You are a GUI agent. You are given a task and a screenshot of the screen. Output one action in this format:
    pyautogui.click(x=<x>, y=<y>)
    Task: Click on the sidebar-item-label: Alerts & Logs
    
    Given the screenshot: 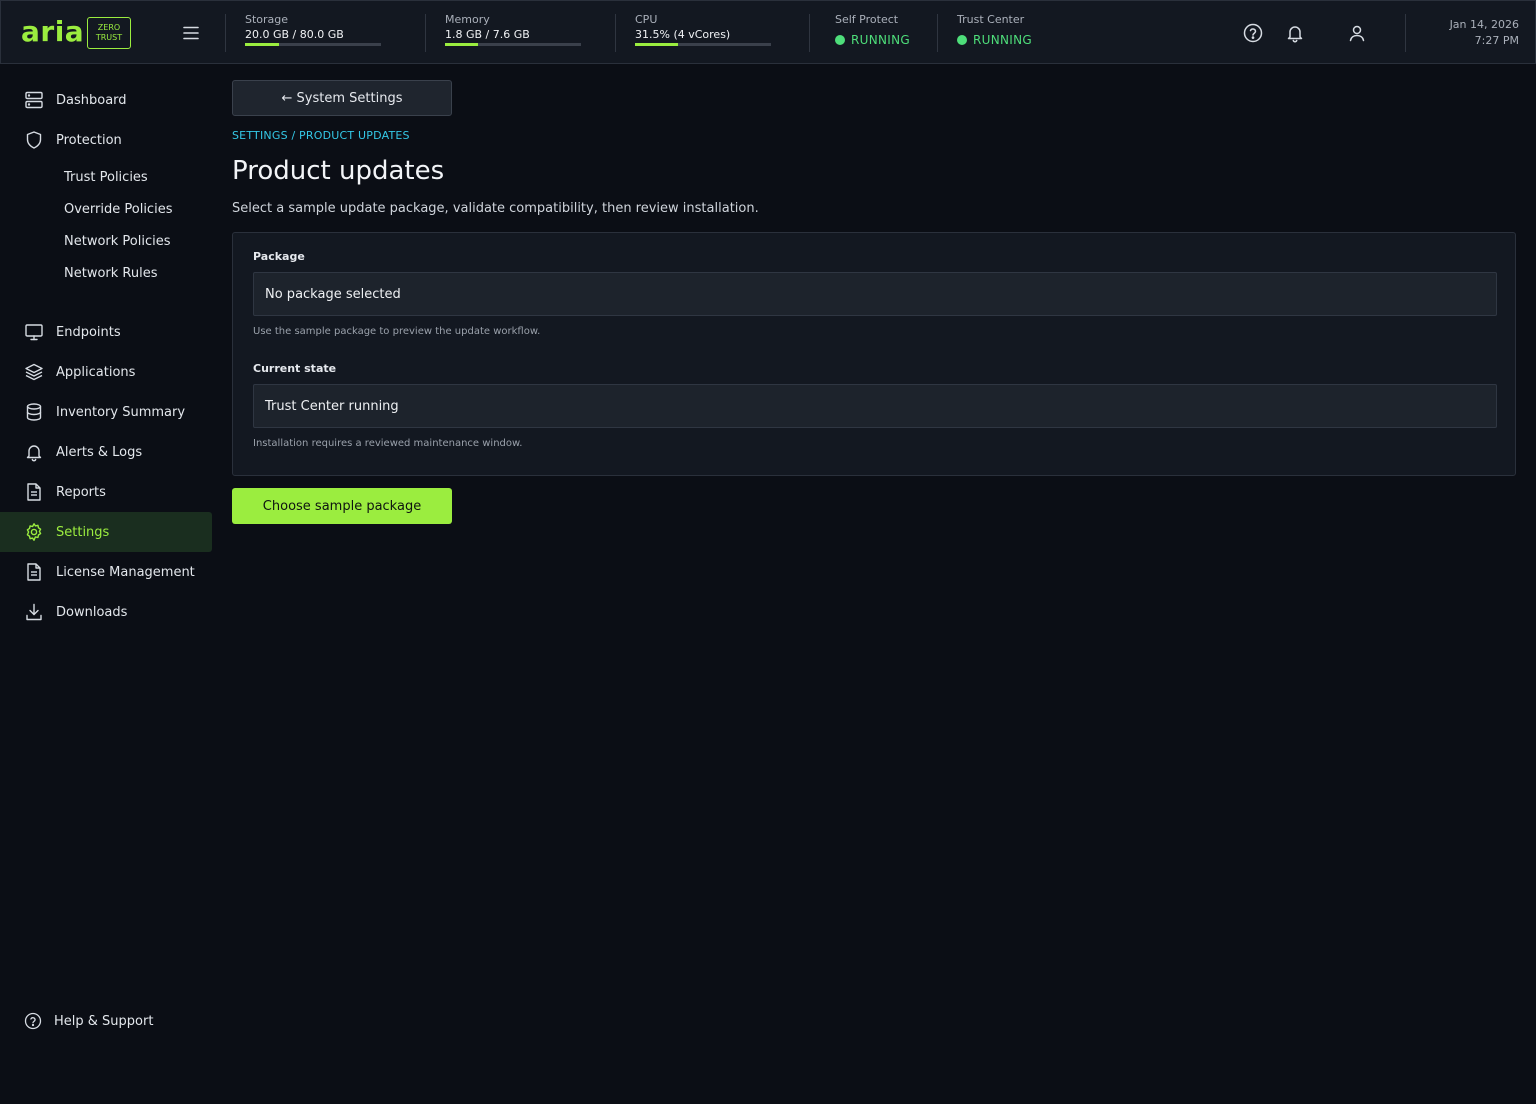 What is the action you would take?
    pyautogui.click(x=99, y=452)
    